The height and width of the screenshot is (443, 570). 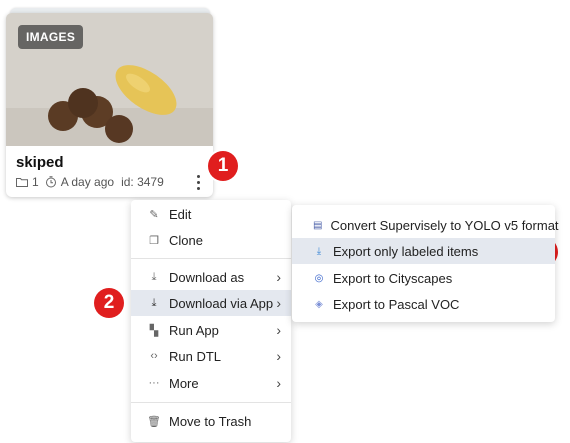 I want to click on code-icon: ‹›, so click(x=154, y=356).